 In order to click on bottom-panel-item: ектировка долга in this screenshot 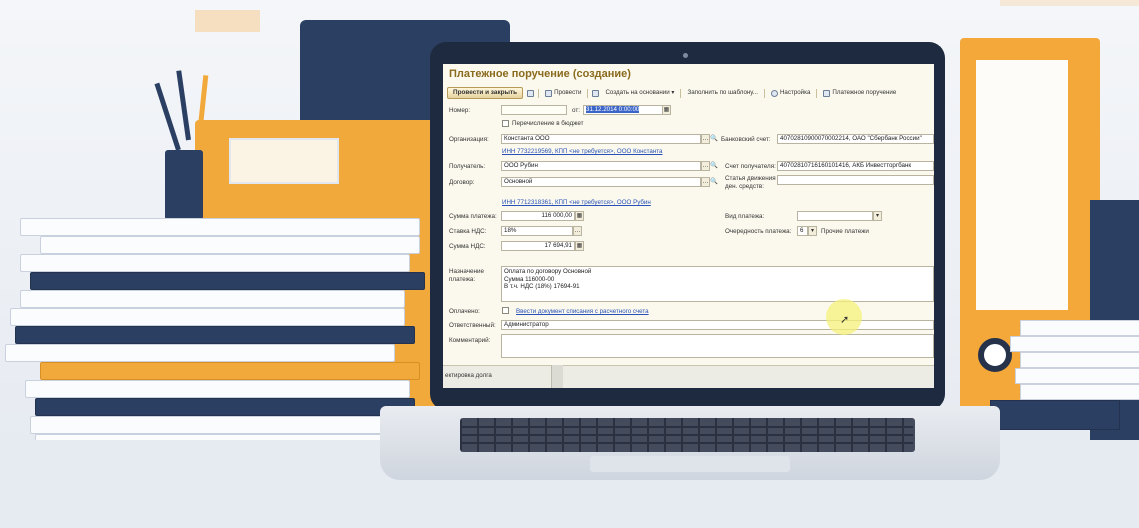, I will do `click(468, 375)`.